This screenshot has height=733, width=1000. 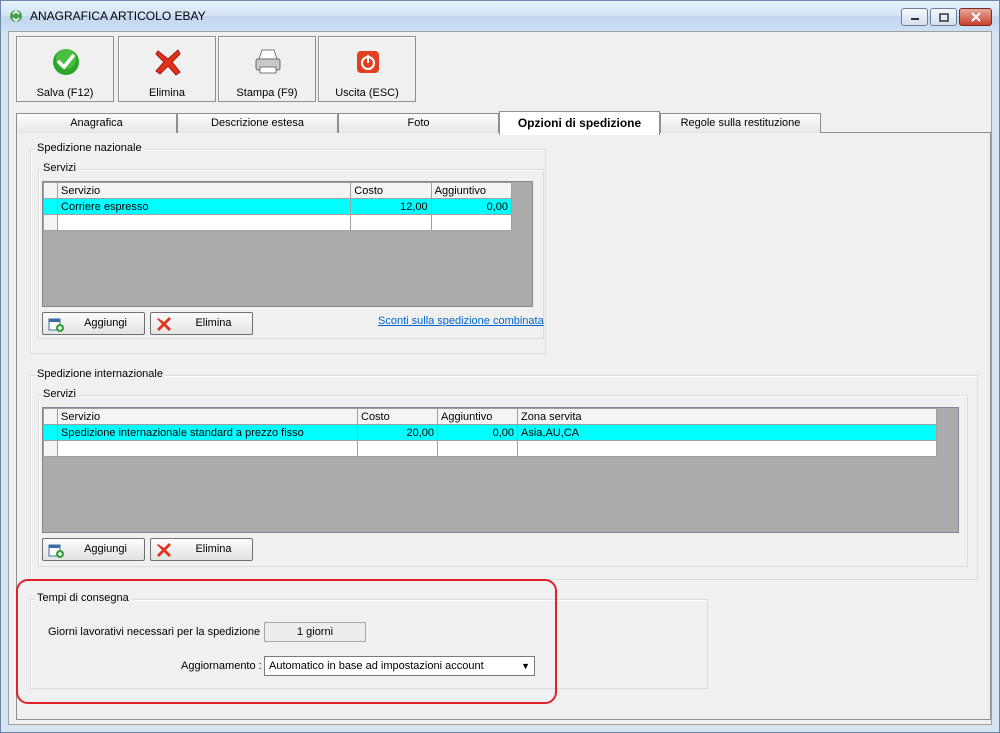 What do you see at coordinates (267, 93) in the screenshot?
I see `print-label: Stampa (F9)` at bounding box center [267, 93].